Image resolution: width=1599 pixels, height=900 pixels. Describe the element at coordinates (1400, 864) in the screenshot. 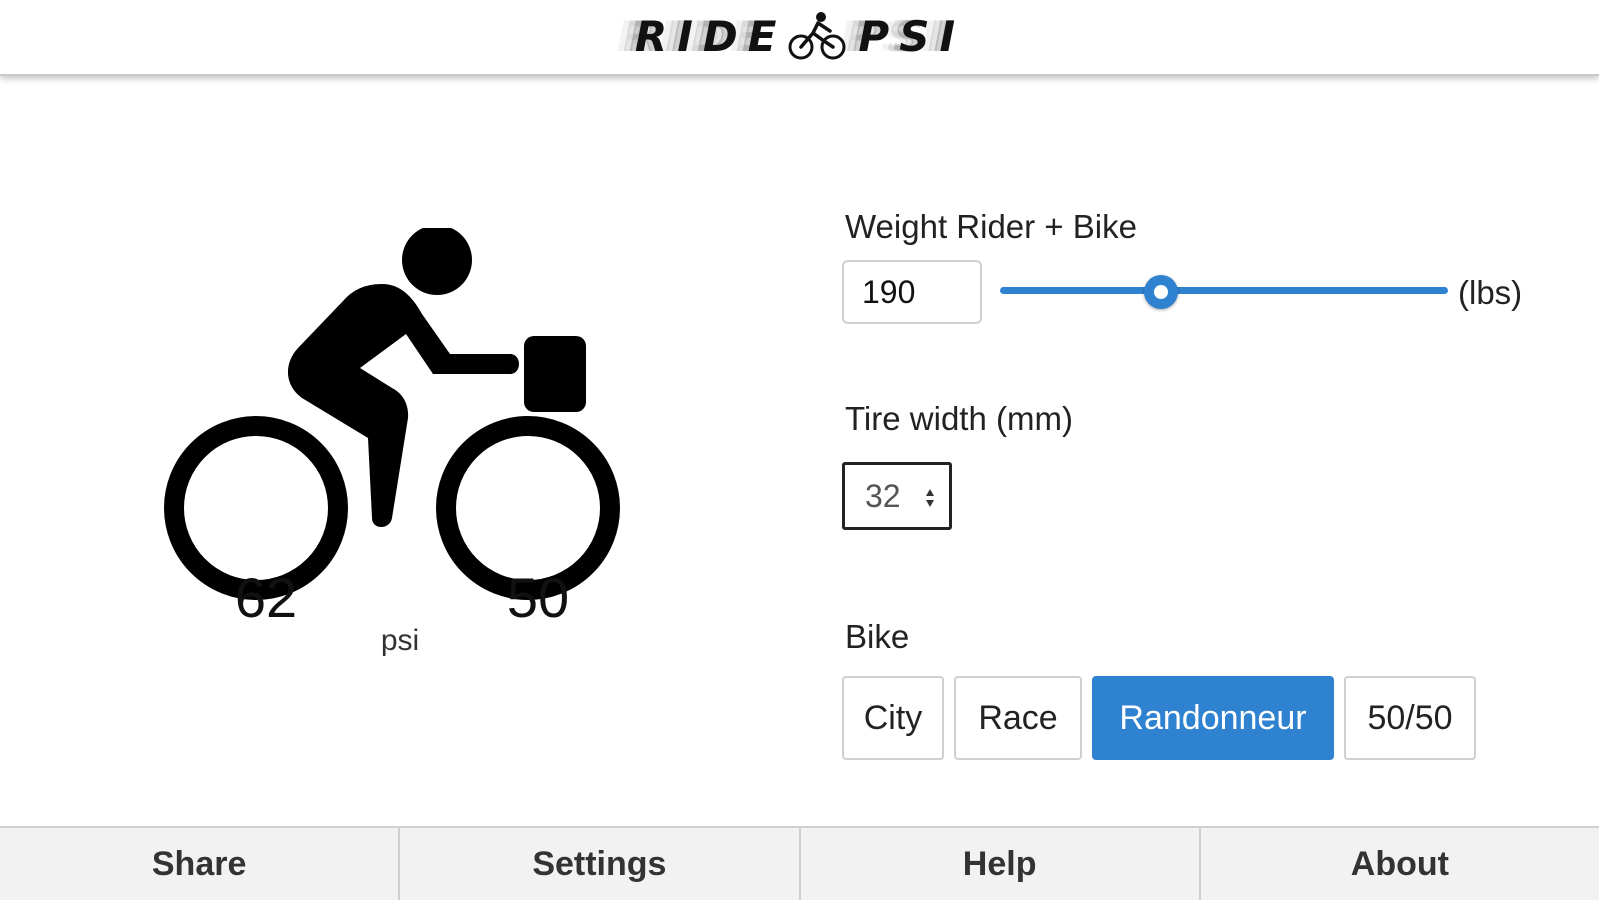

I see `tab-about: About` at that location.